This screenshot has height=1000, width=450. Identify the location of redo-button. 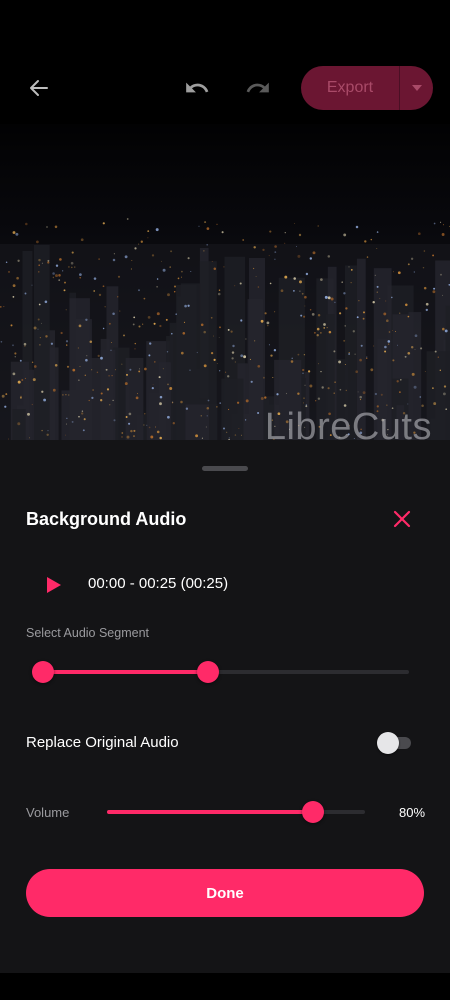
(258, 88).